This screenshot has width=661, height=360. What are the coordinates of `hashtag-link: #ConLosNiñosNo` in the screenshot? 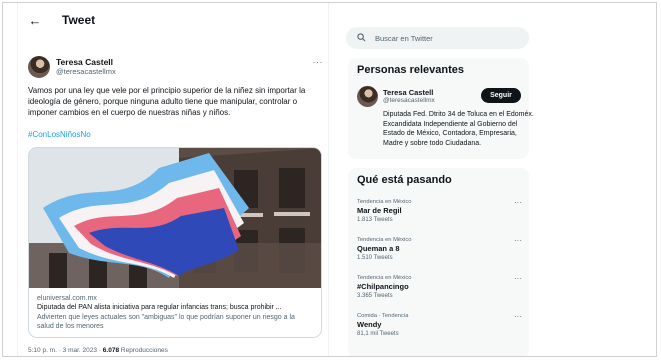 It's located at (59, 134).